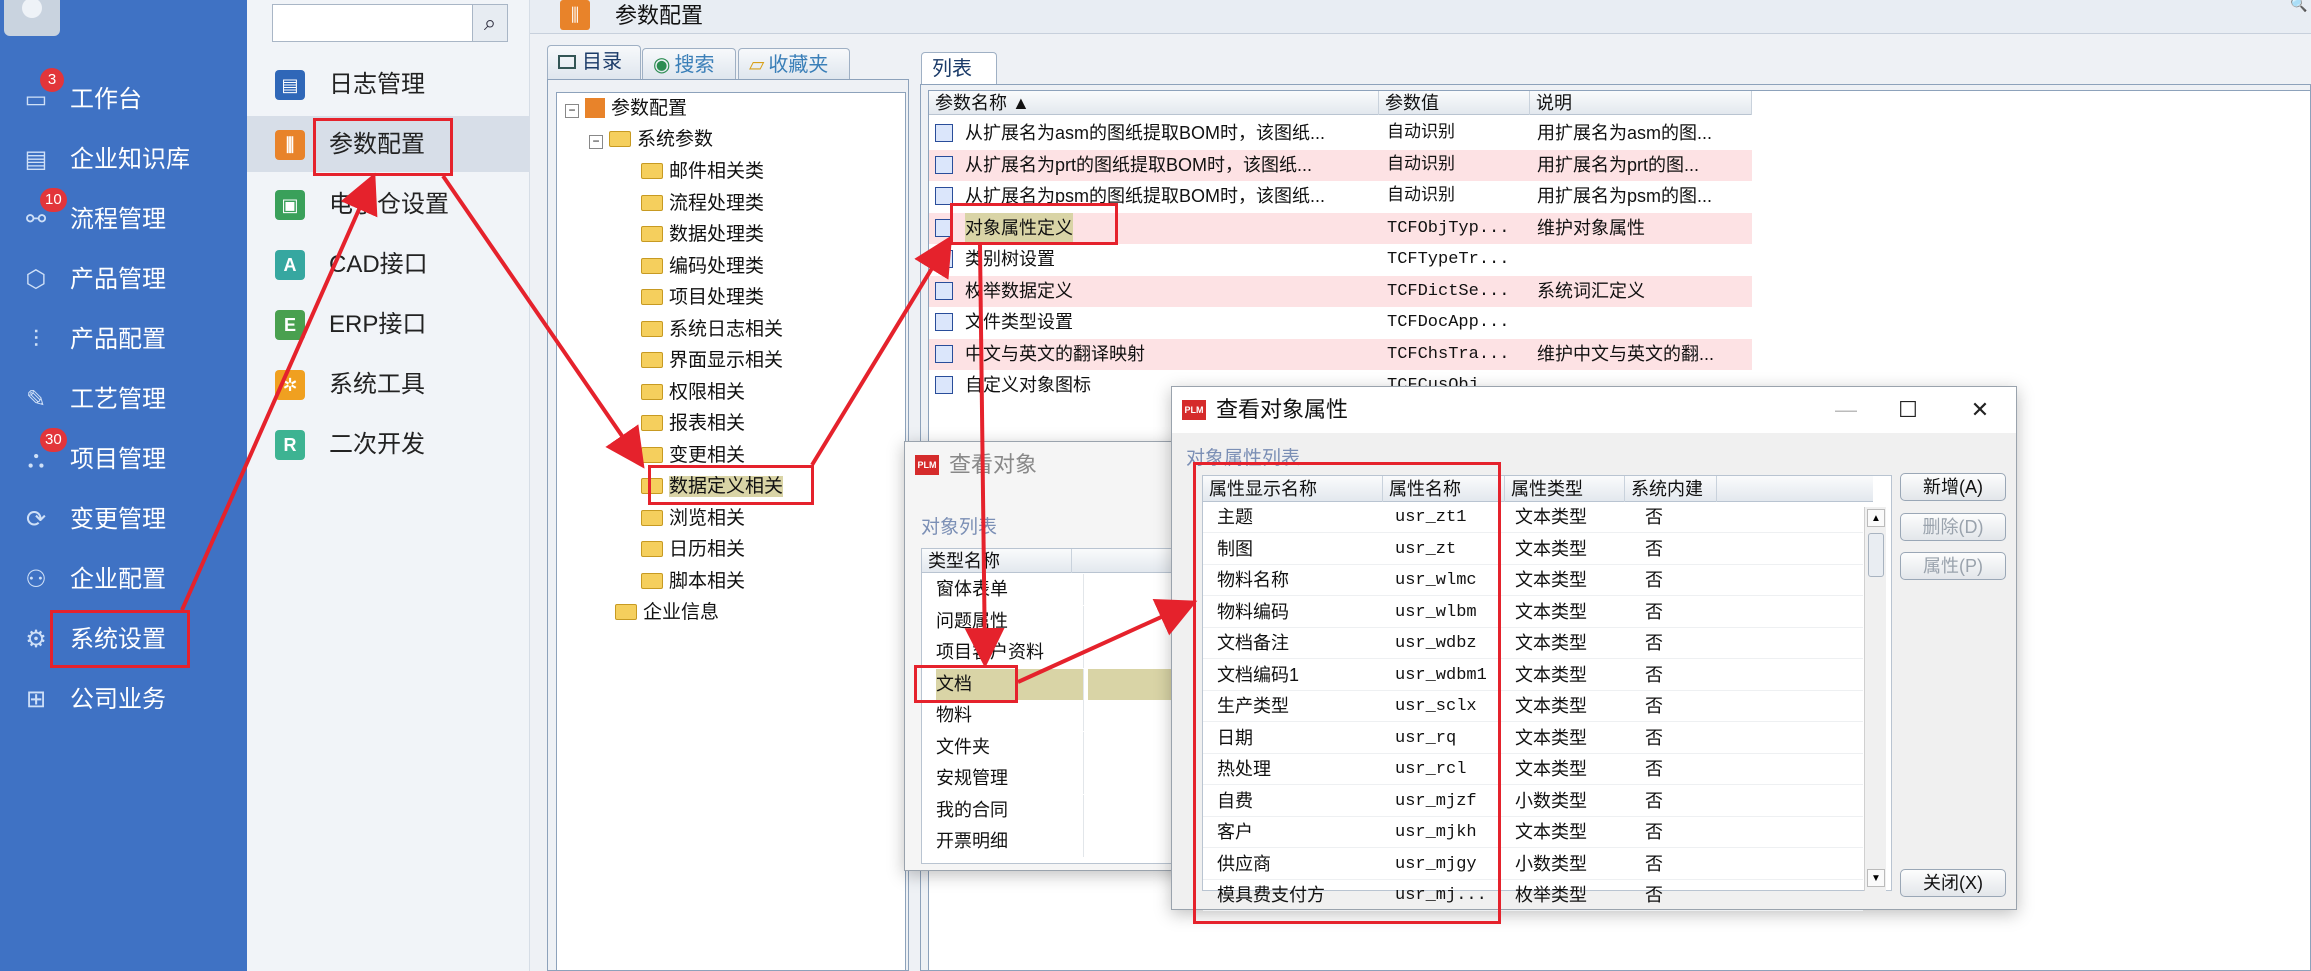 Image resolution: width=2311 pixels, height=971 pixels. I want to click on tab-list: 列表, so click(959, 69).